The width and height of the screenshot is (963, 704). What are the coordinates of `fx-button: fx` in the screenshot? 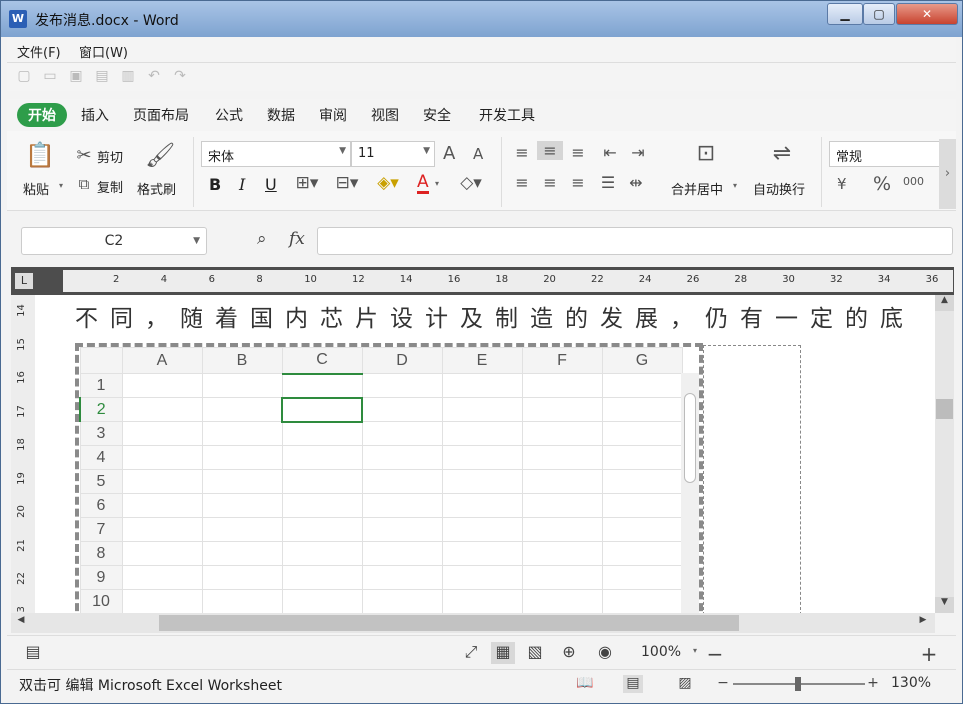 It's located at (297, 239).